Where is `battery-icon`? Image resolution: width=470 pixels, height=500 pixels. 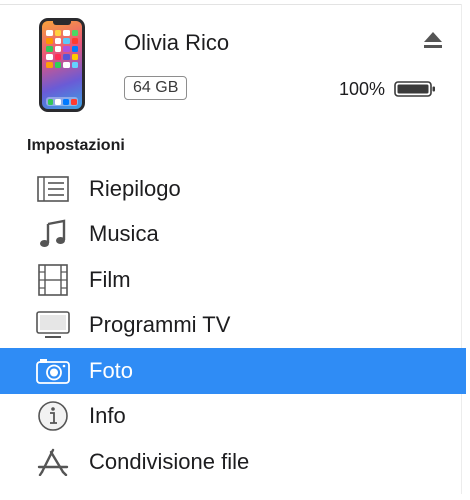
battery-icon is located at coordinates (414, 89).